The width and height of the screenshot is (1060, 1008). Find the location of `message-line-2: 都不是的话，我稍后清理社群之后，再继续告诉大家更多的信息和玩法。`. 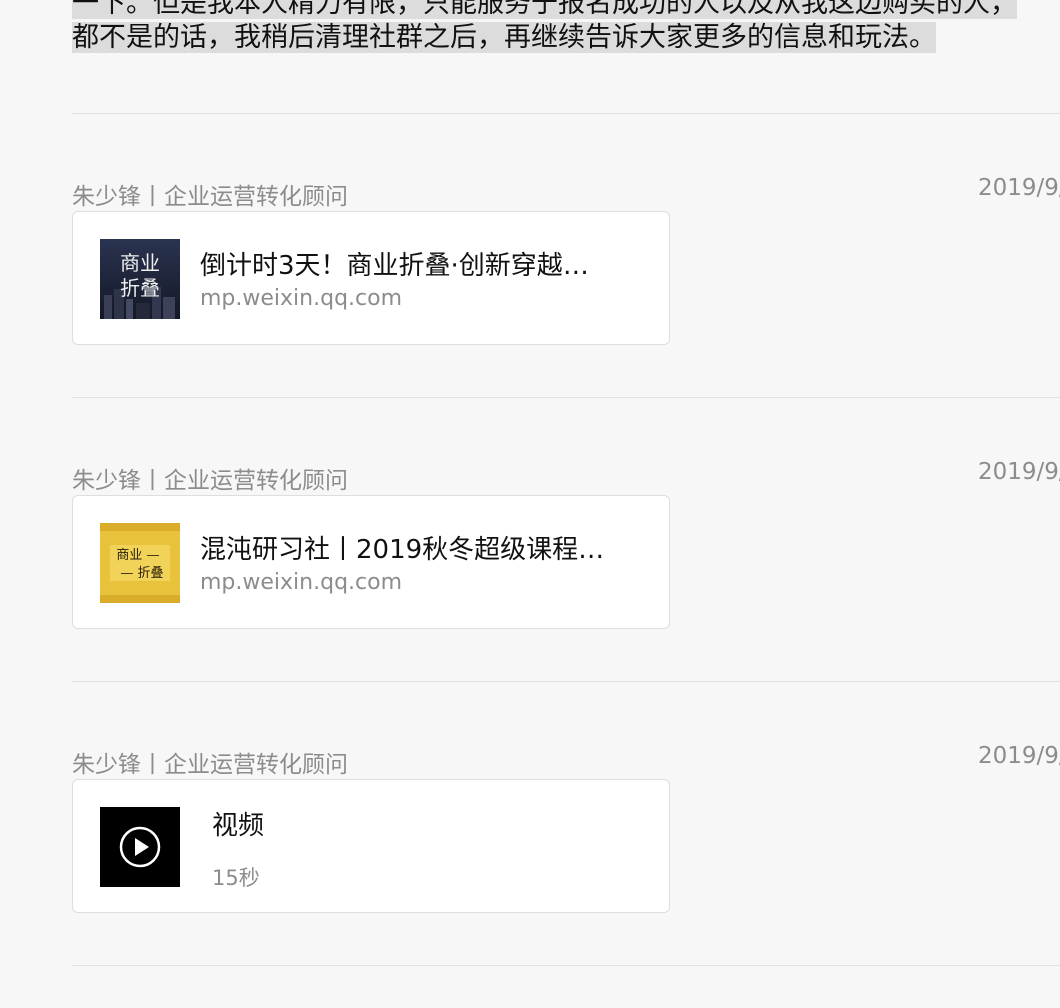

message-line-2: 都不是的话，我稍后清理社群之后，再继续告诉大家更多的信息和玩法。 is located at coordinates (504, 37).